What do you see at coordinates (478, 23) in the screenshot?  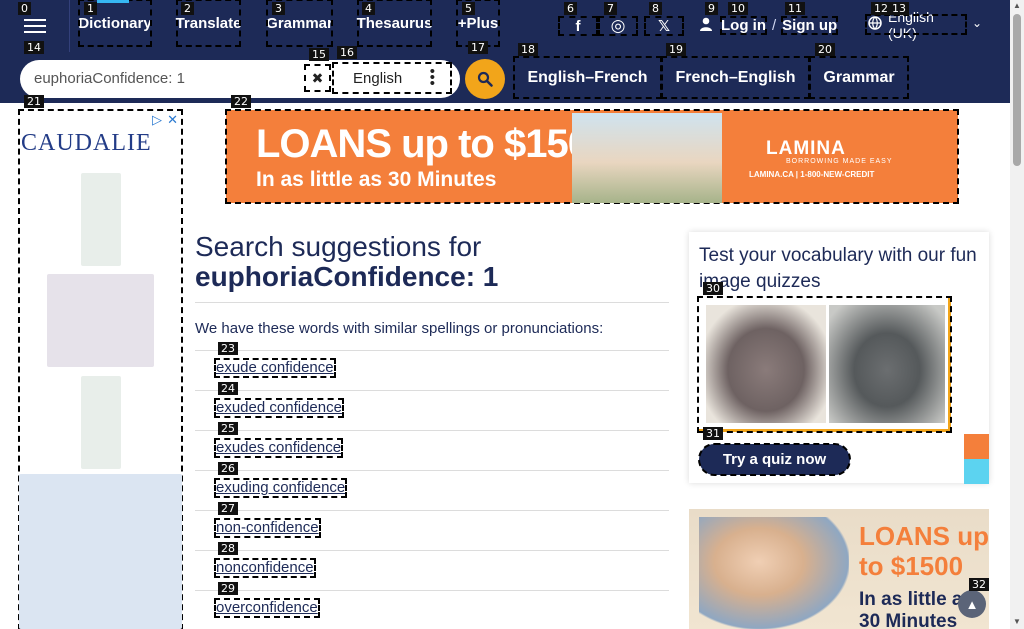 I see `nav-plus-label: +Plus` at bounding box center [478, 23].